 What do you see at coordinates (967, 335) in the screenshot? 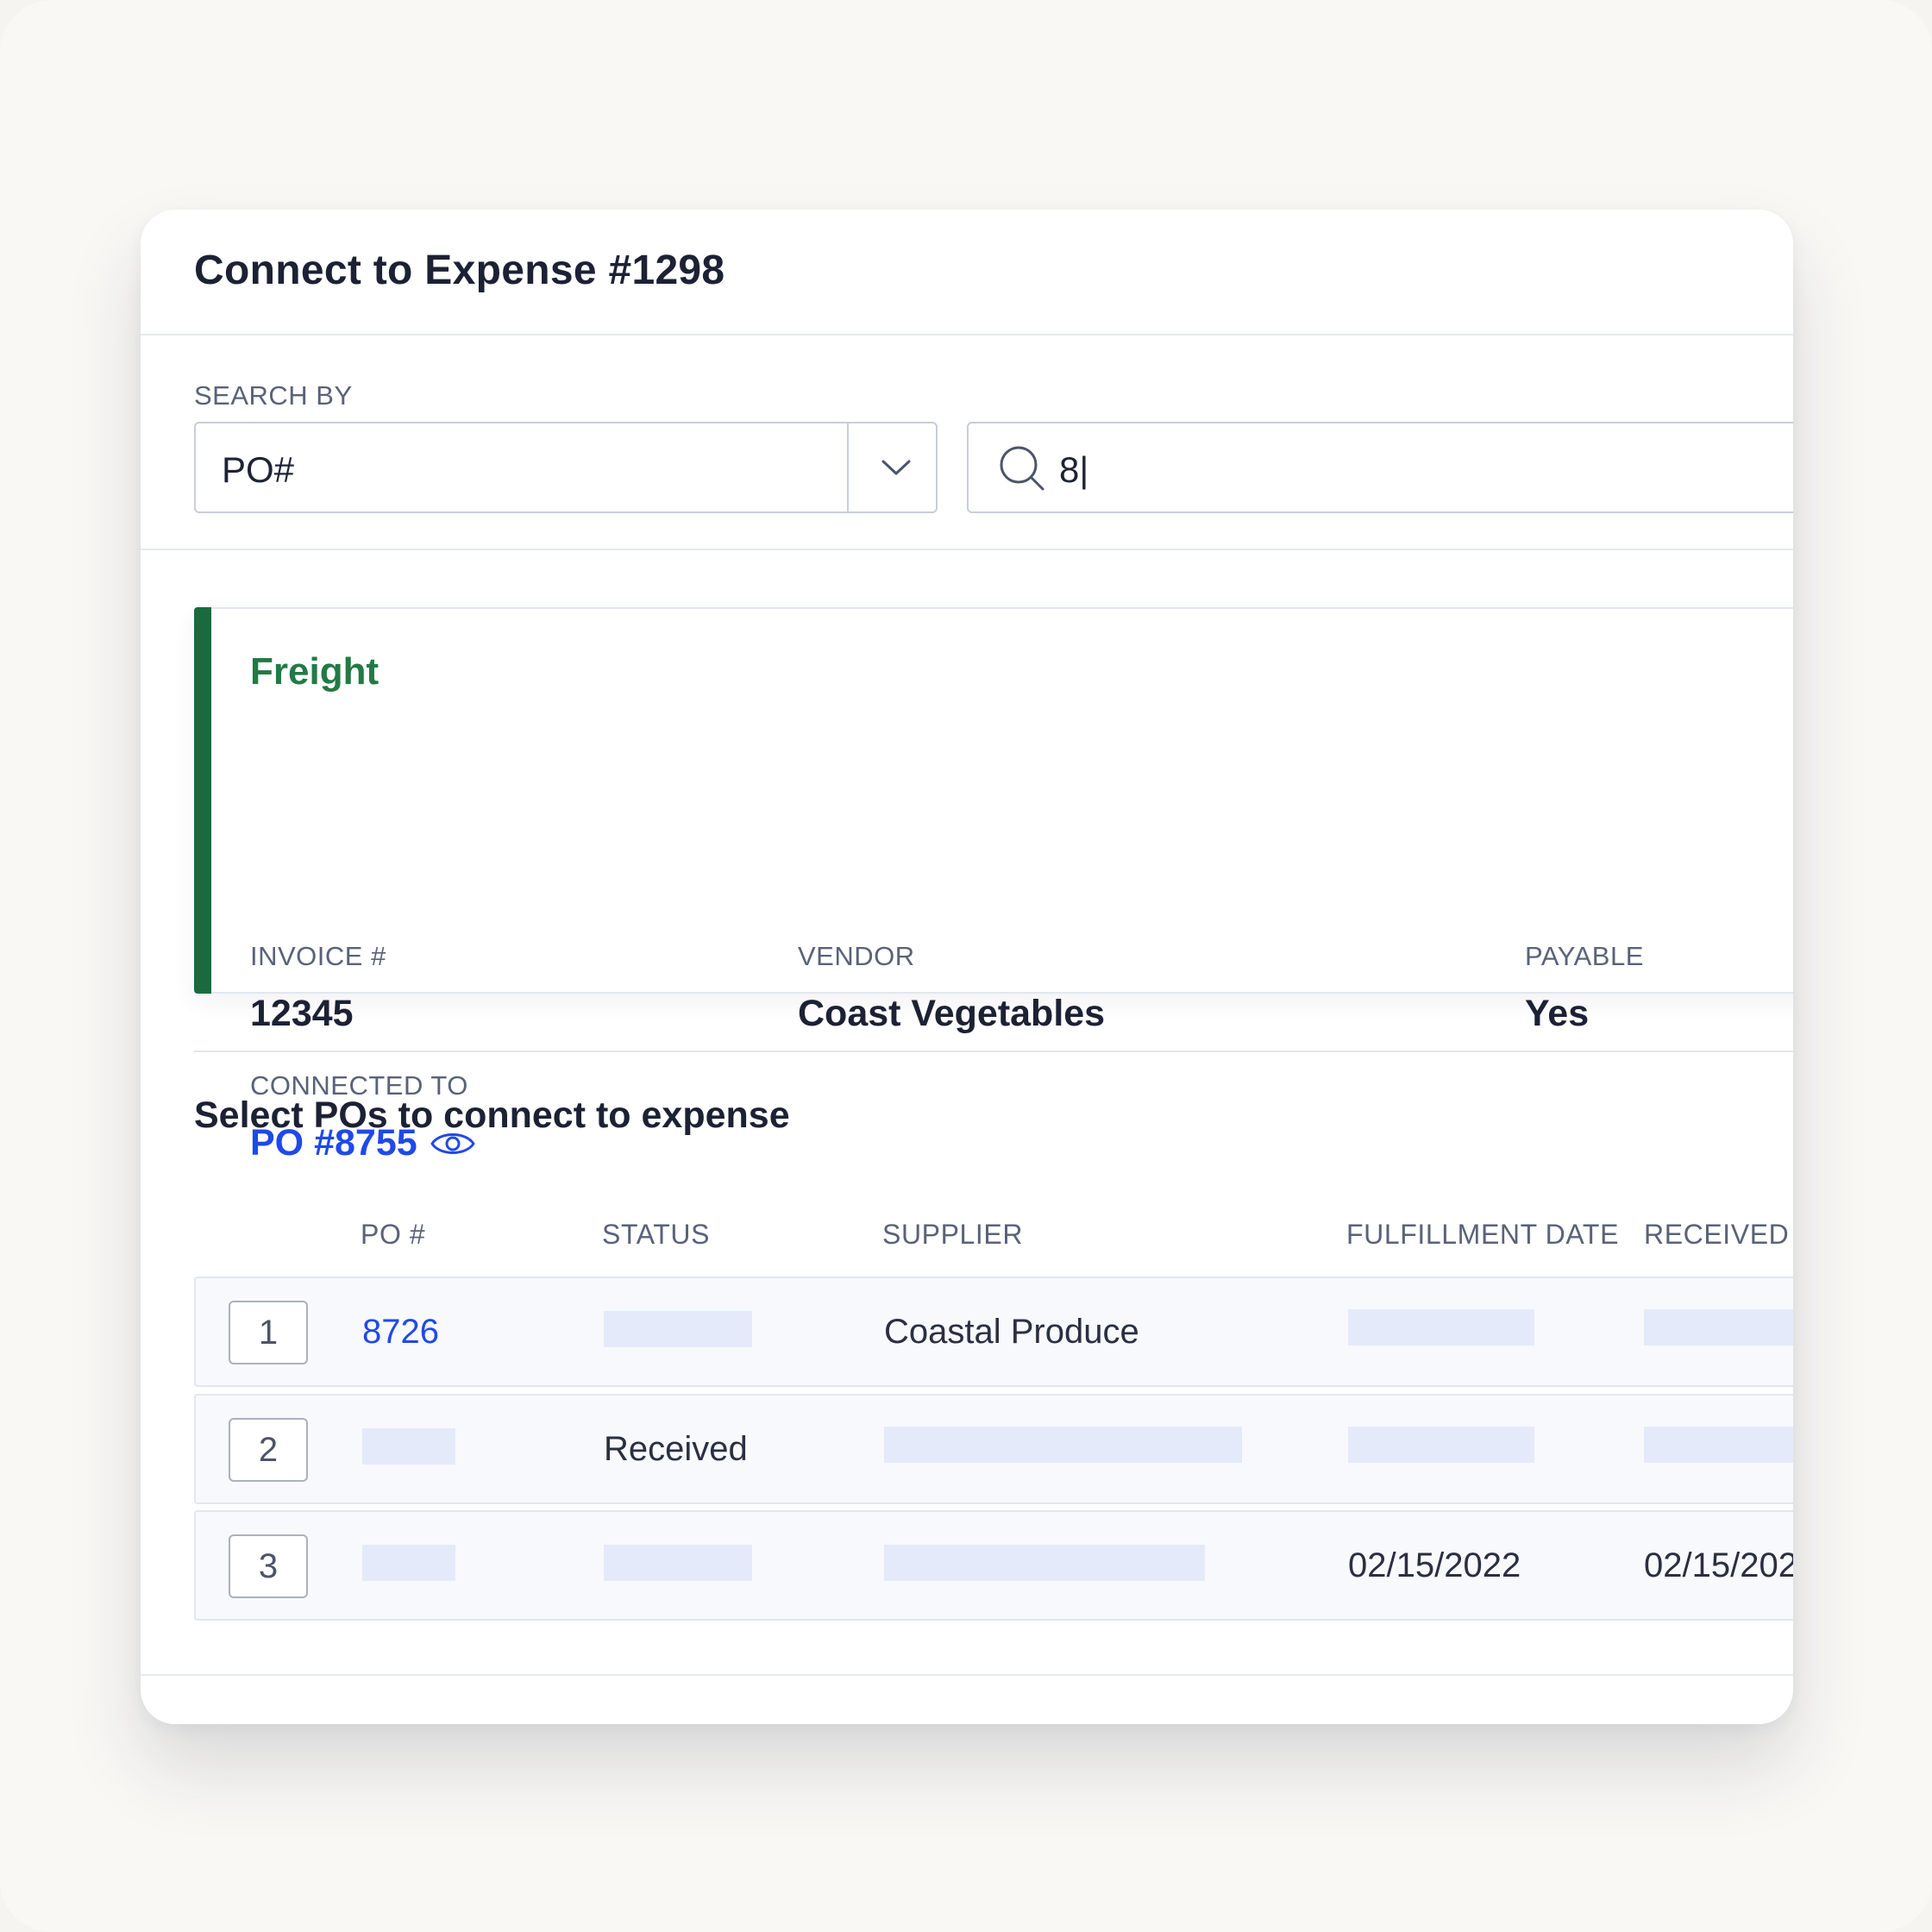
I see `header-divider` at bounding box center [967, 335].